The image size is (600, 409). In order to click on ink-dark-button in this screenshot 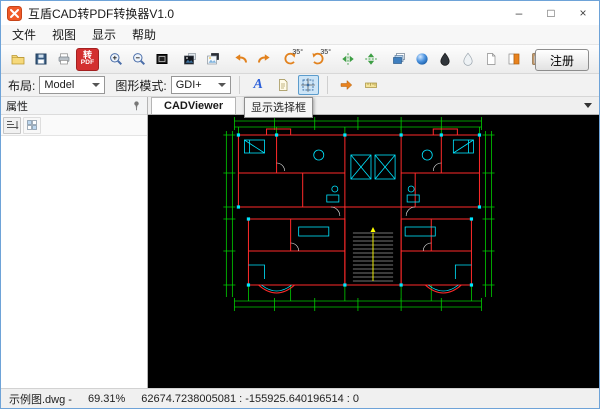, I will do `click(445, 59)`.